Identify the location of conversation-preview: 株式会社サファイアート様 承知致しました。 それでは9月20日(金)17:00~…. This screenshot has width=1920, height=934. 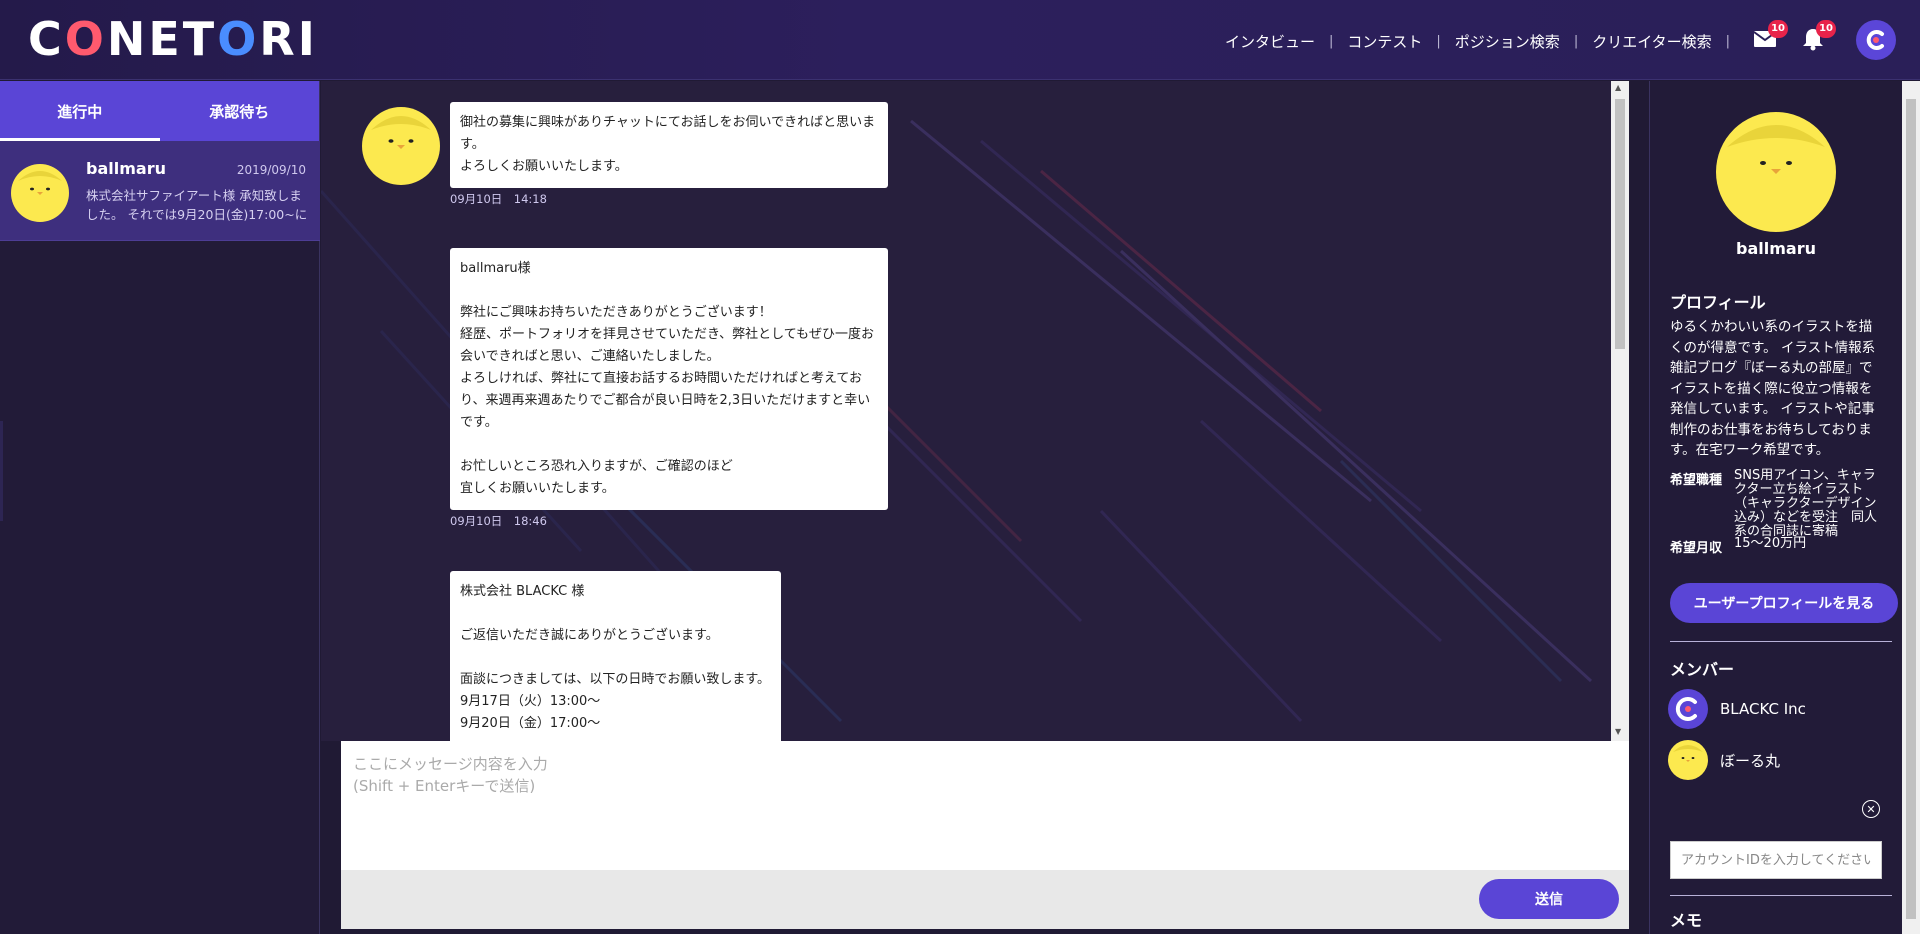
(197, 205).